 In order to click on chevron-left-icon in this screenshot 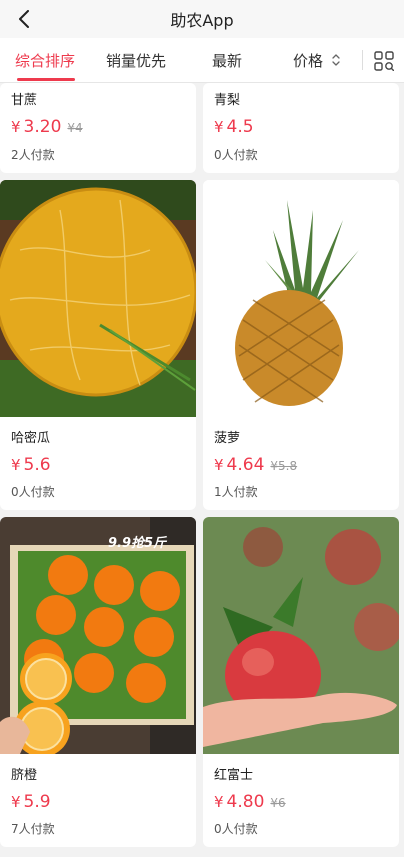, I will do `click(24, 19)`.